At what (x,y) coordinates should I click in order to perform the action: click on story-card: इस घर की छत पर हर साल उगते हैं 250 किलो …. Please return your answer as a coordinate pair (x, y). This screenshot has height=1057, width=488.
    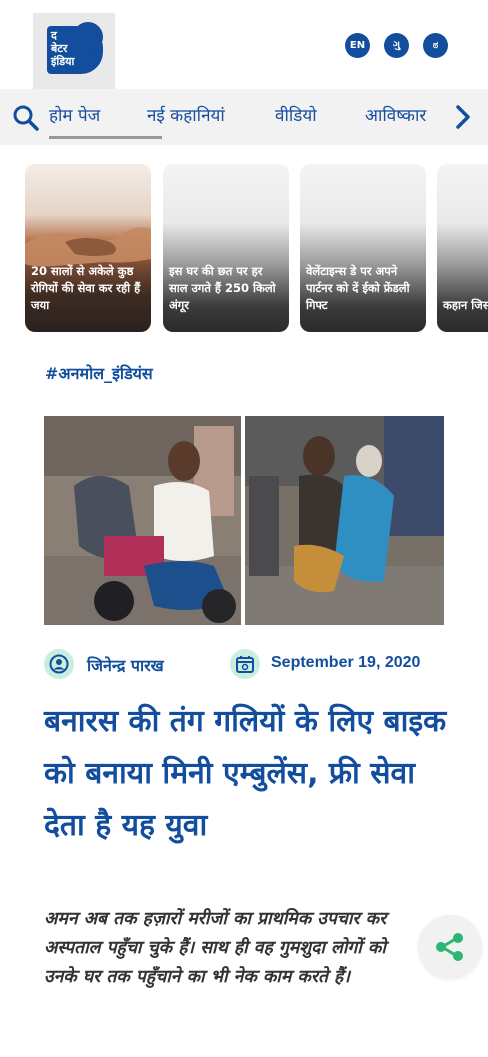
    Looking at the image, I should click on (226, 248).